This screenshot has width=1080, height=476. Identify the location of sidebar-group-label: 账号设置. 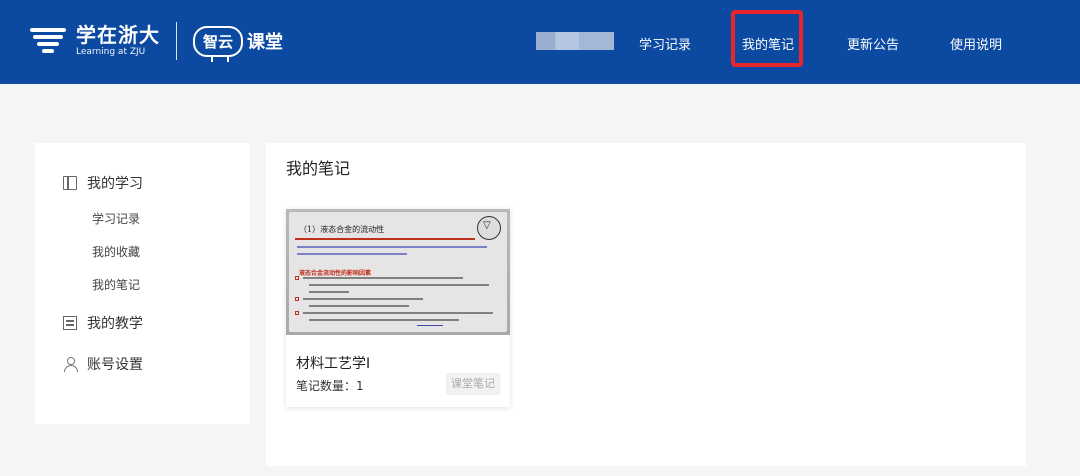
(115, 365).